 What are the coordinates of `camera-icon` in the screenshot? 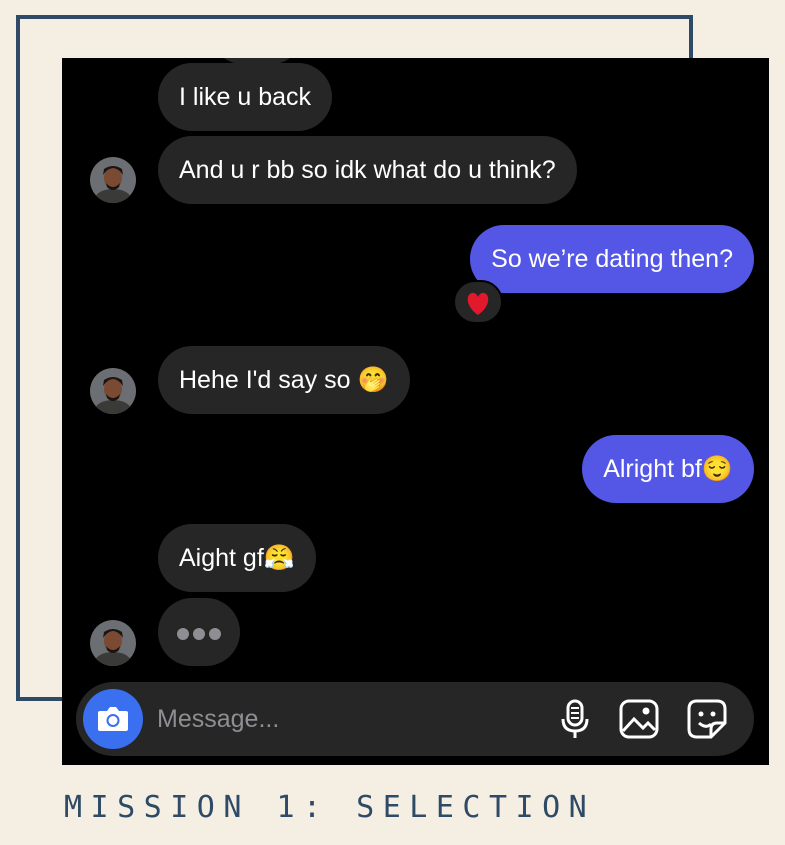 It's located at (113, 719).